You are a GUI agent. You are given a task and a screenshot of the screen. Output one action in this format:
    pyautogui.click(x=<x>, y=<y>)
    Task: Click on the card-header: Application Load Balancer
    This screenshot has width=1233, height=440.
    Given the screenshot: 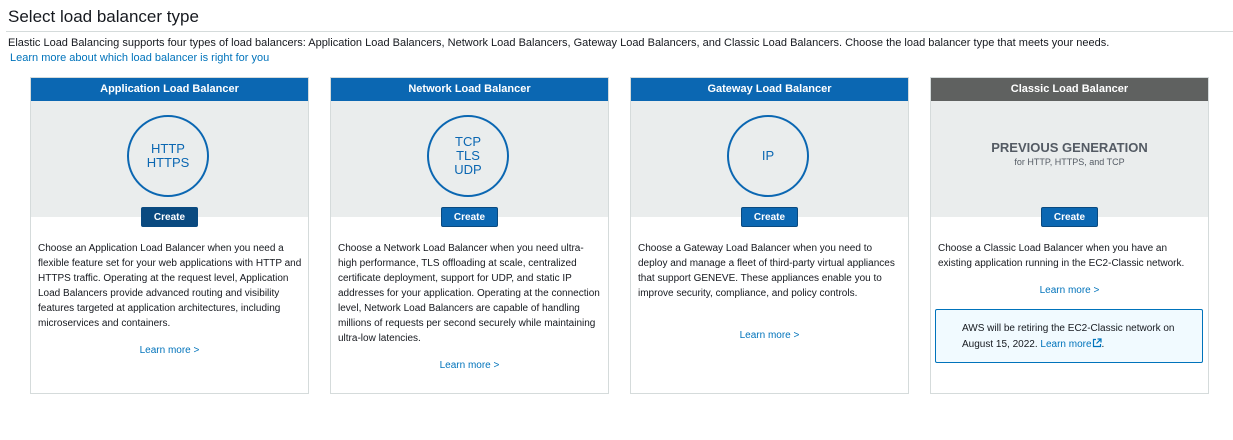 What is the action you would take?
    pyautogui.click(x=169, y=89)
    